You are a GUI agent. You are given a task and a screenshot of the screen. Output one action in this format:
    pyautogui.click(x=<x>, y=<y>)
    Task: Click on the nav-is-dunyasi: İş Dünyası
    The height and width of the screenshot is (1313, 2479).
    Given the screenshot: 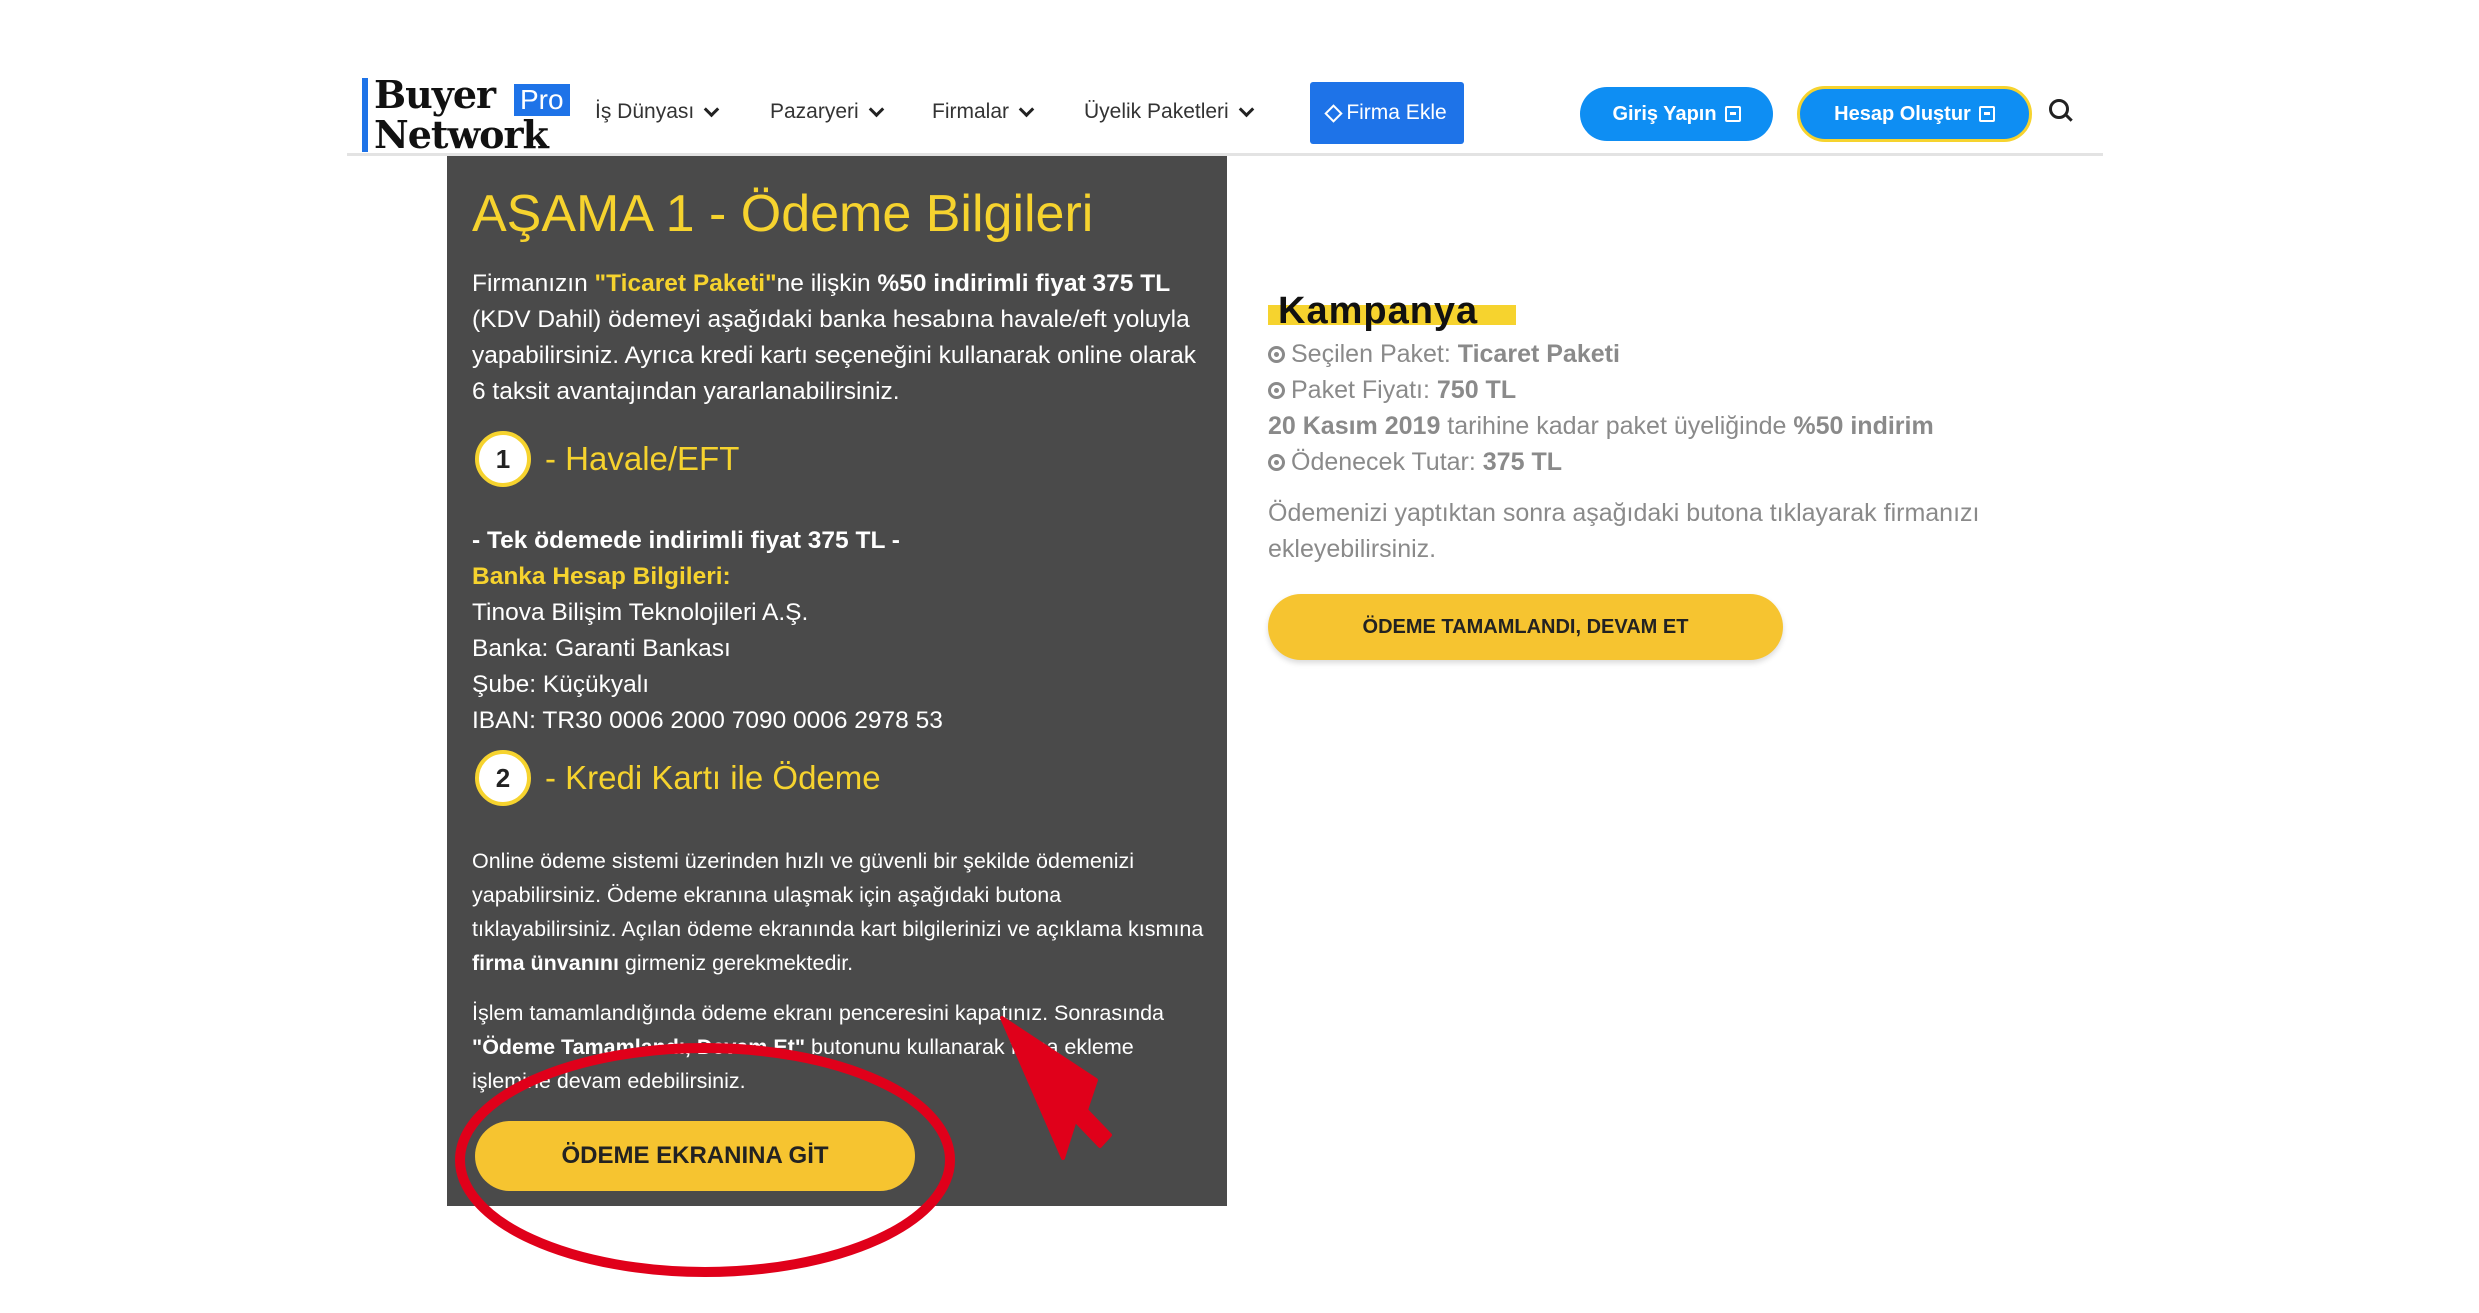 What is the action you would take?
    pyautogui.click(x=657, y=112)
    